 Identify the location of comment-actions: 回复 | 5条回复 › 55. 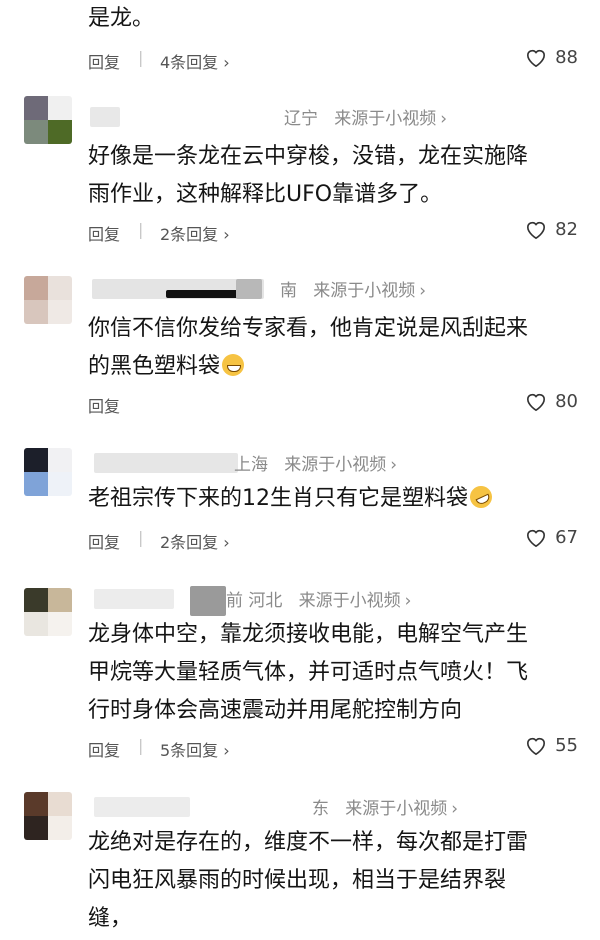
(333, 748).